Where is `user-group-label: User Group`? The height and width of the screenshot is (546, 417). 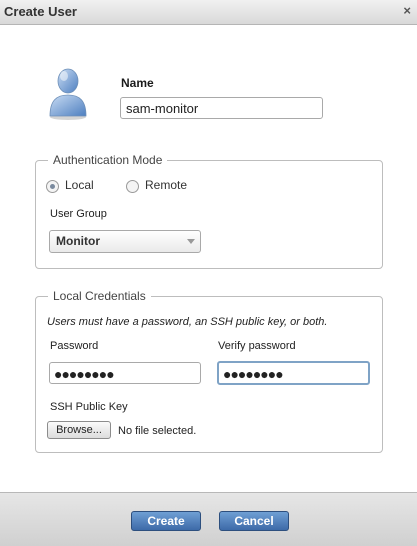 user-group-label: User Group is located at coordinates (78, 214).